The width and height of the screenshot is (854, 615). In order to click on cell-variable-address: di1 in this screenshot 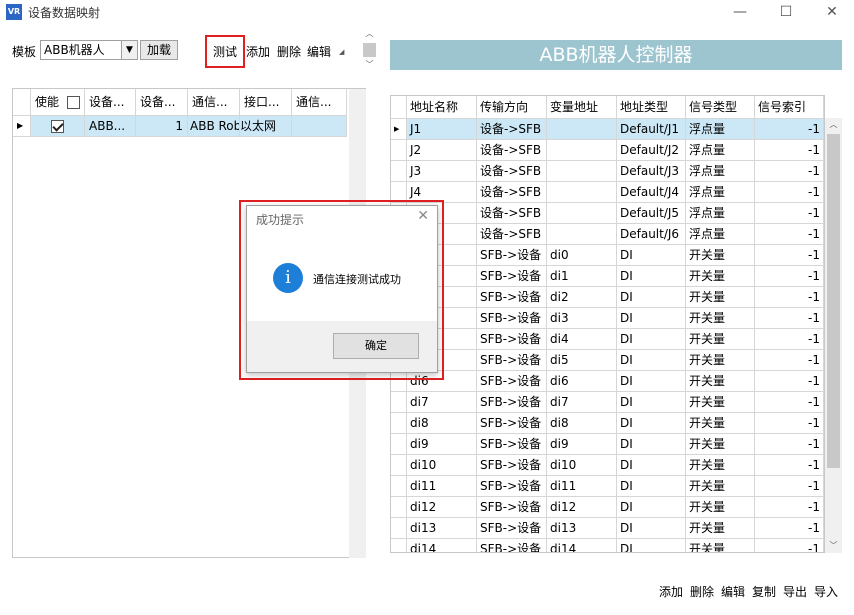, I will do `click(582, 276)`.